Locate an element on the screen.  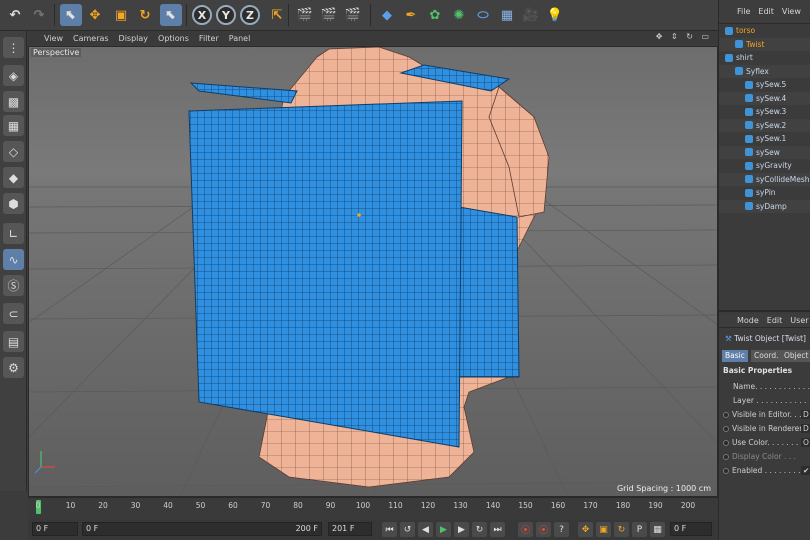
edges-mode-icon: ◆ is located at coordinates (13, 177).